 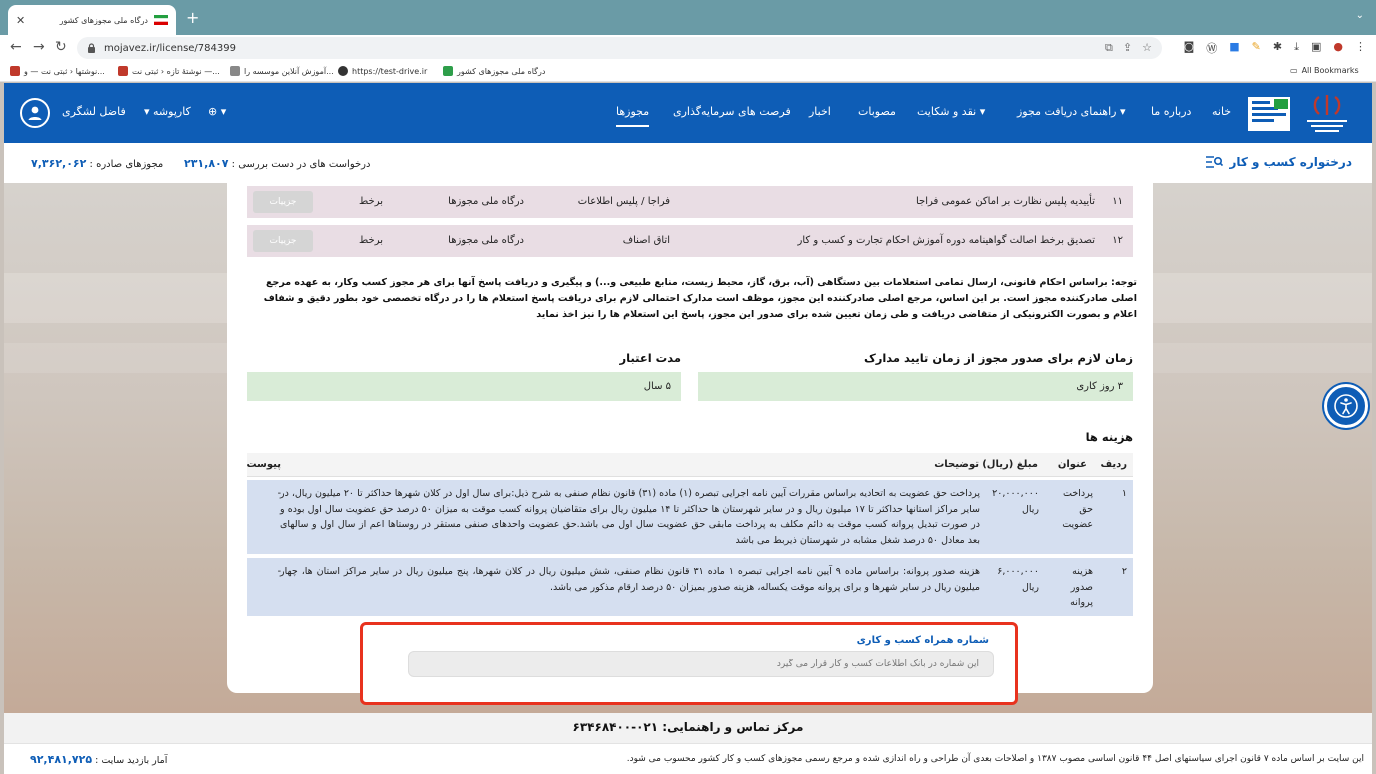 What do you see at coordinates (688, 728) in the screenshot?
I see `contact-center: مرکز تماس و راهنمایی: ۰۲۱-۶۳۴۶۸۴۰۰` at bounding box center [688, 728].